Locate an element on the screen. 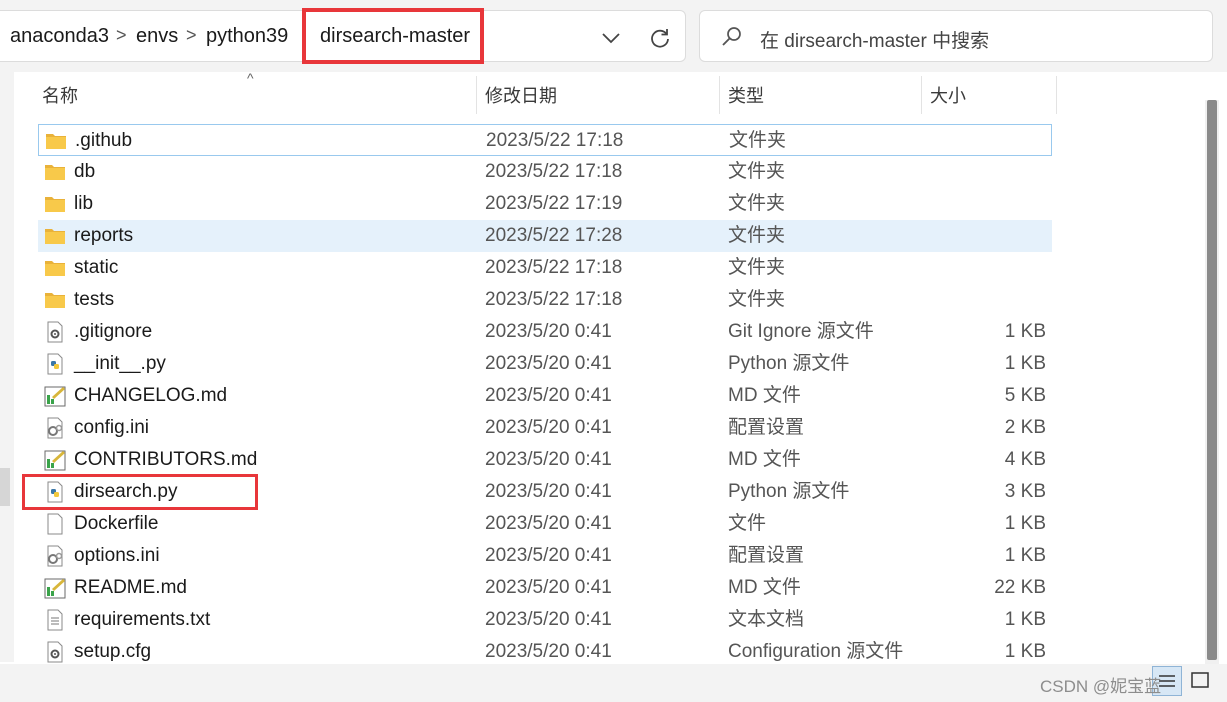 Image resolution: width=1227 pixels, height=702 pixels. chevron-down-icon is located at coordinates (611, 38).